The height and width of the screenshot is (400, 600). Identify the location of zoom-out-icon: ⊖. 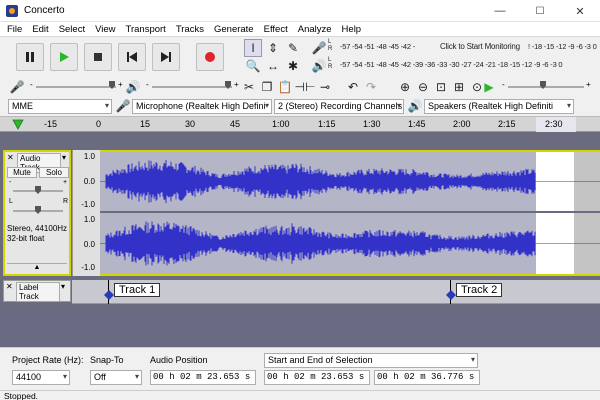
(423, 87).